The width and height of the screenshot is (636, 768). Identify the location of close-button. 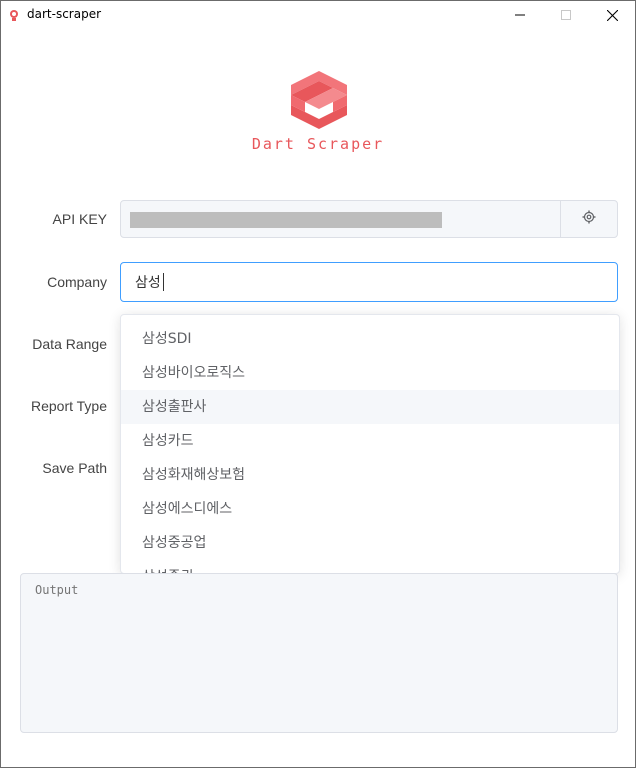
(612, 15).